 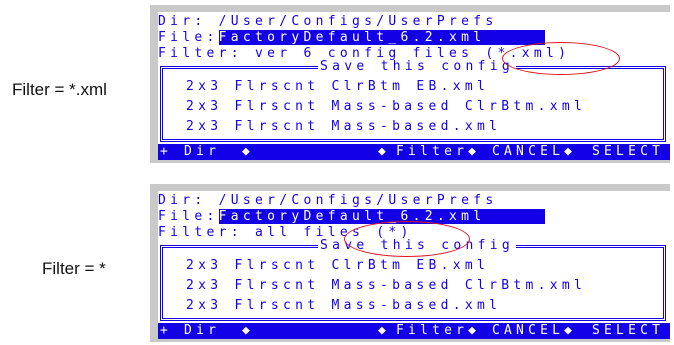 What do you see at coordinates (382, 37) in the screenshot?
I see `file-name-field: FactoryDefault_6.2.xml` at bounding box center [382, 37].